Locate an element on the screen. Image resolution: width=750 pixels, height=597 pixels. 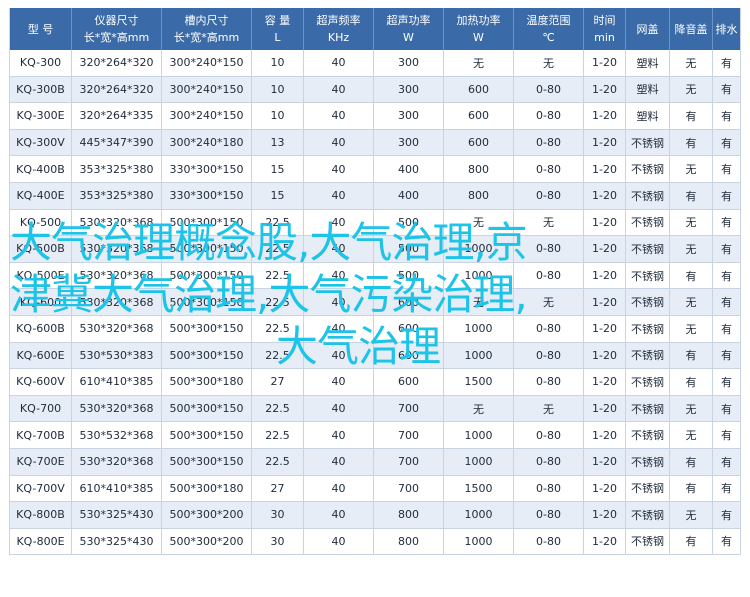
table-cell: KQ-300 is located at coordinates (40, 63).